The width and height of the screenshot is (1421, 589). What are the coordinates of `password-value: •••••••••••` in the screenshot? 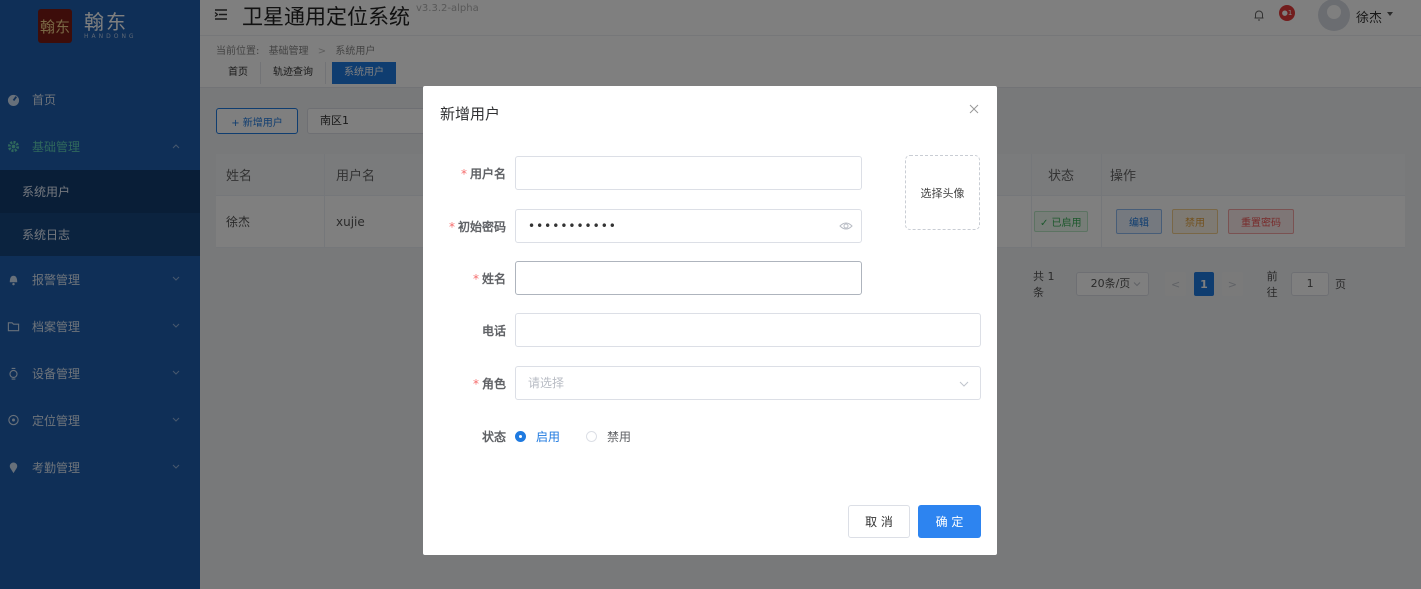 It's located at (572, 226).